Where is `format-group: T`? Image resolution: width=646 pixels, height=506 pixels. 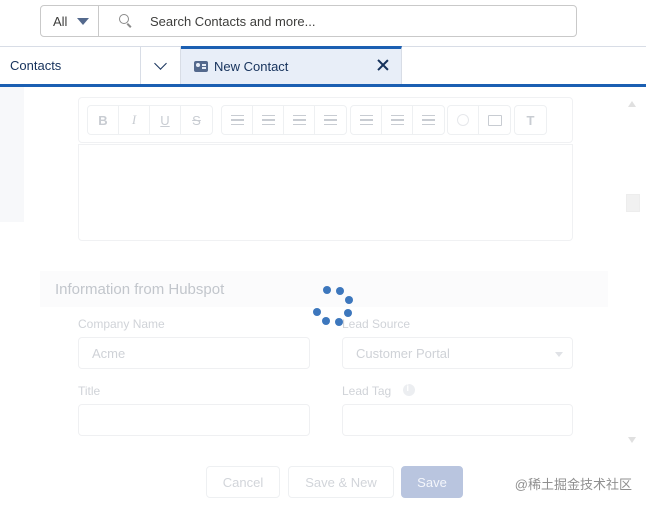
format-group: T is located at coordinates (530, 120).